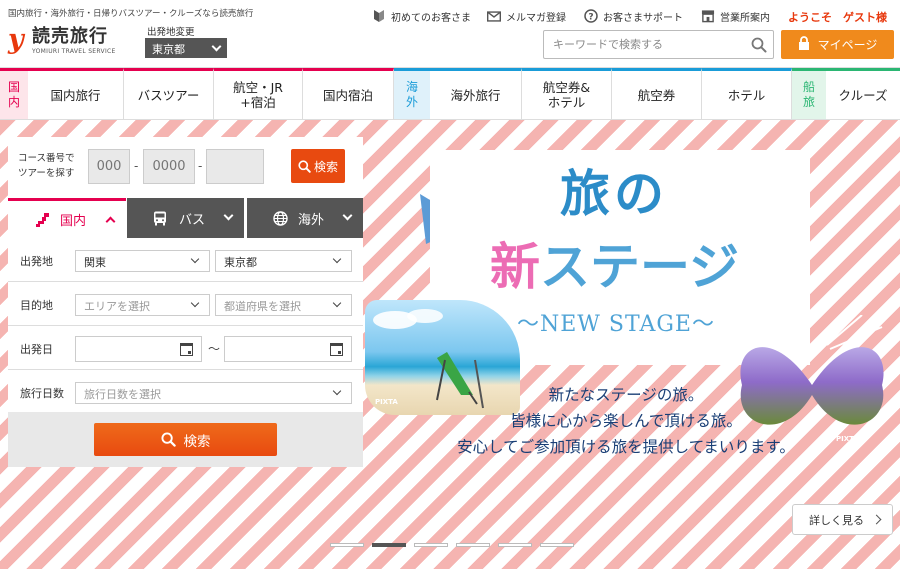  I want to click on start-date-input, so click(138, 349).